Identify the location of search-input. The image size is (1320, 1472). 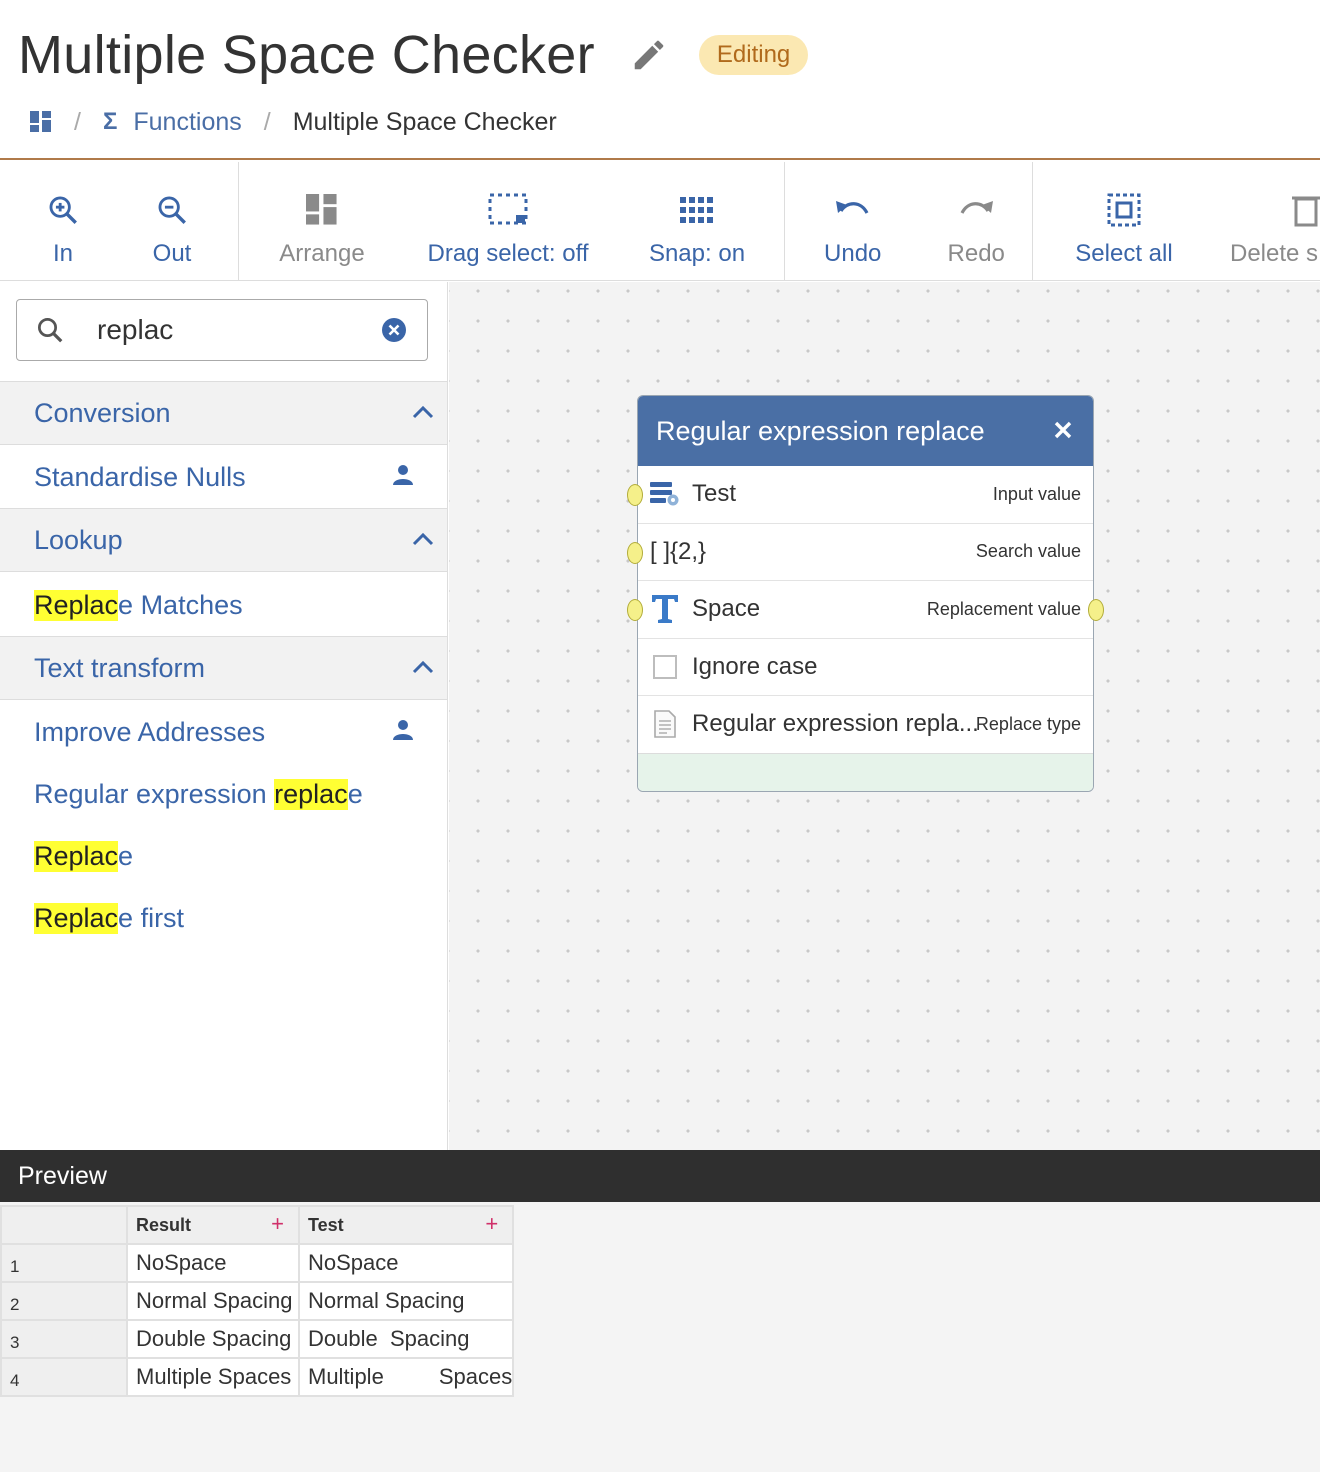
(237, 330).